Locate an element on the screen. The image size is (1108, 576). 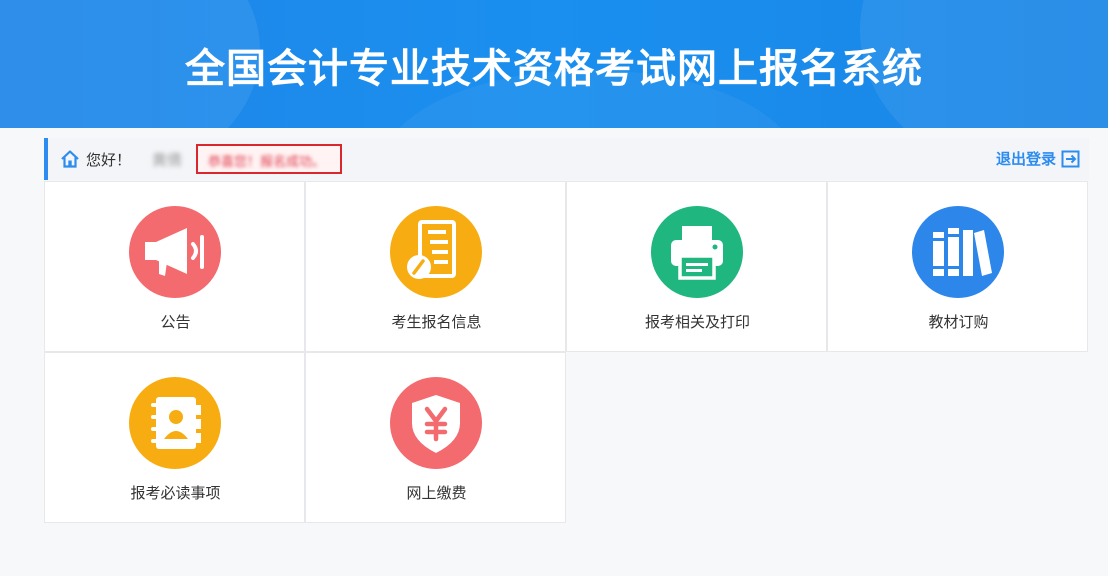
home-icon is located at coordinates (70, 159).